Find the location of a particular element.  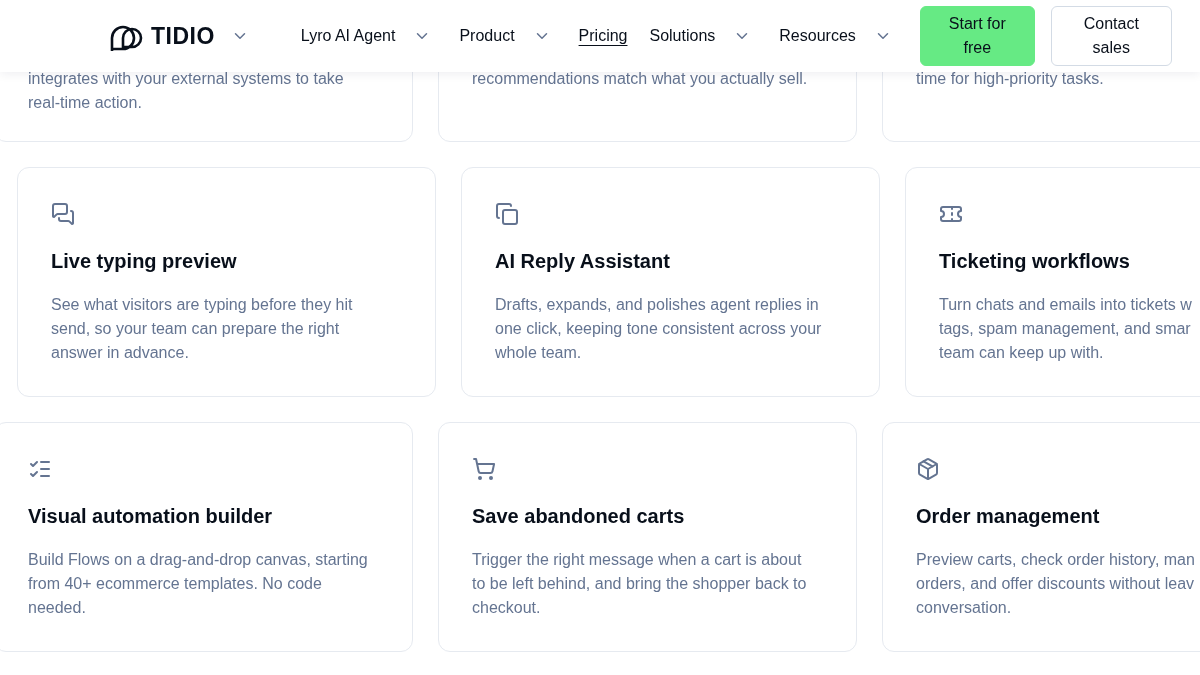

card-description: recommendations match what you actually sell. is located at coordinates (640, 79).